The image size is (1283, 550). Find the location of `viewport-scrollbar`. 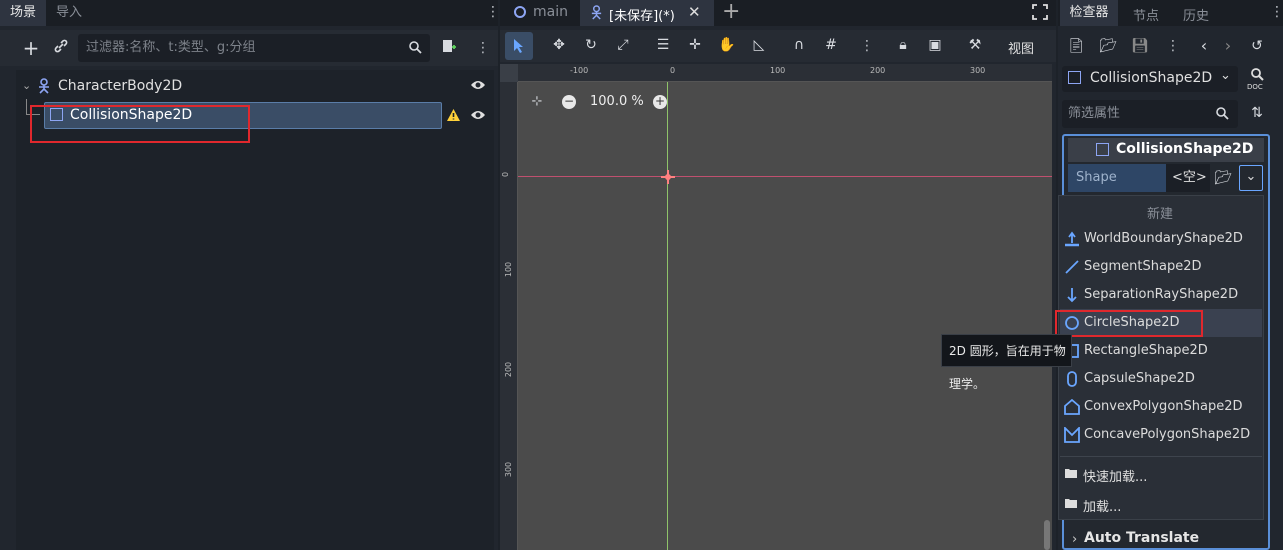

viewport-scrollbar is located at coordinates (1047, 535).